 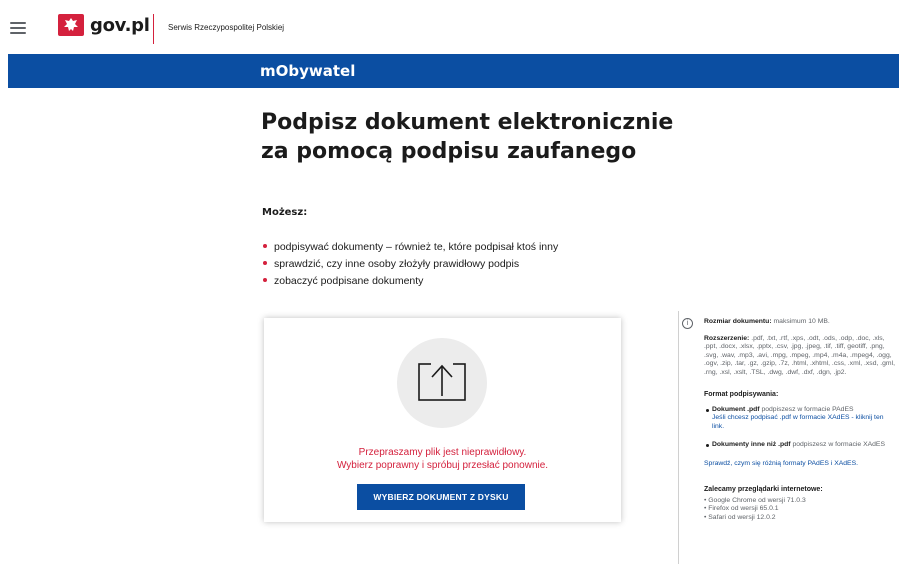 I want to click on list-item: zobaczyć podpisane dokumenty, so click(x=410, y=281).